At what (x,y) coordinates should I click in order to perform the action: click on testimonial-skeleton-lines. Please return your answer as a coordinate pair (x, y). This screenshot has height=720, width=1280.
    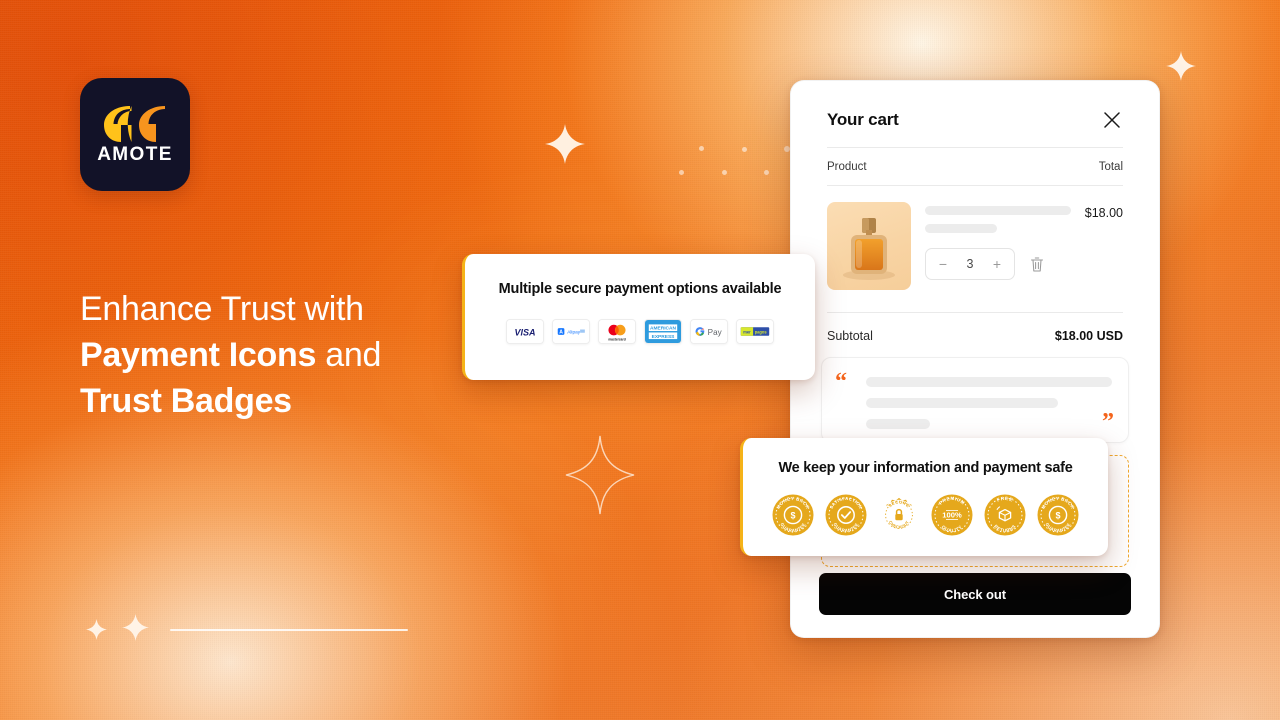
    Looking at the image, I should click on (989, 401).